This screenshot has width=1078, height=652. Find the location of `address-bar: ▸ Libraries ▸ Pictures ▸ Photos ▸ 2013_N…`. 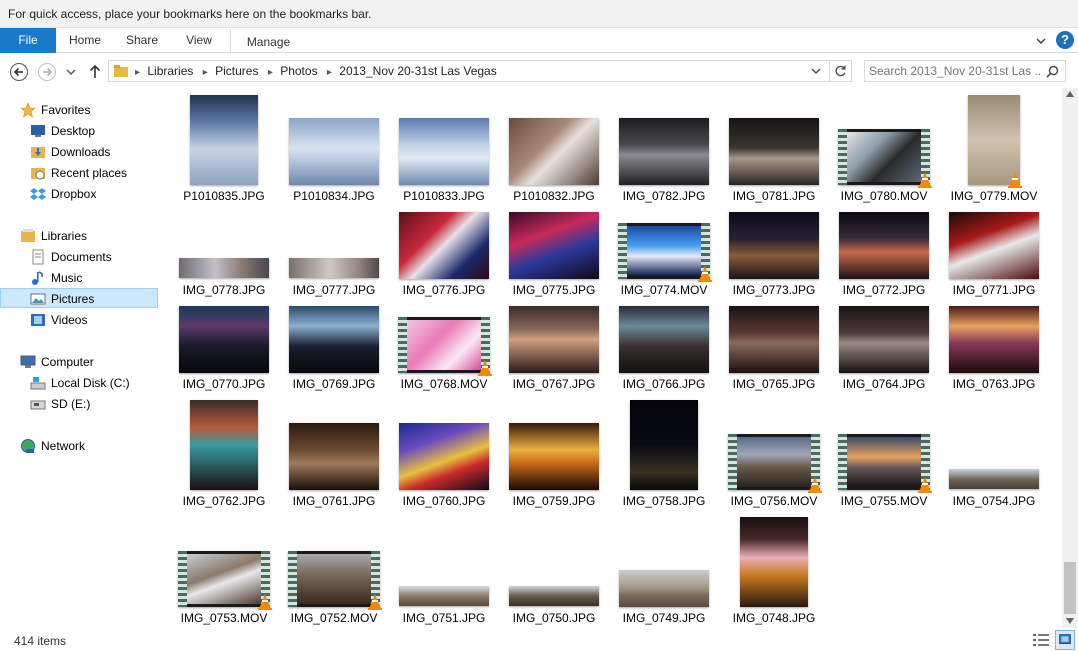

address-bar: ▸ Libraries ▸ Pictures ▸ Photos ▸ 2013_N… is located at coordinates (469, 71).